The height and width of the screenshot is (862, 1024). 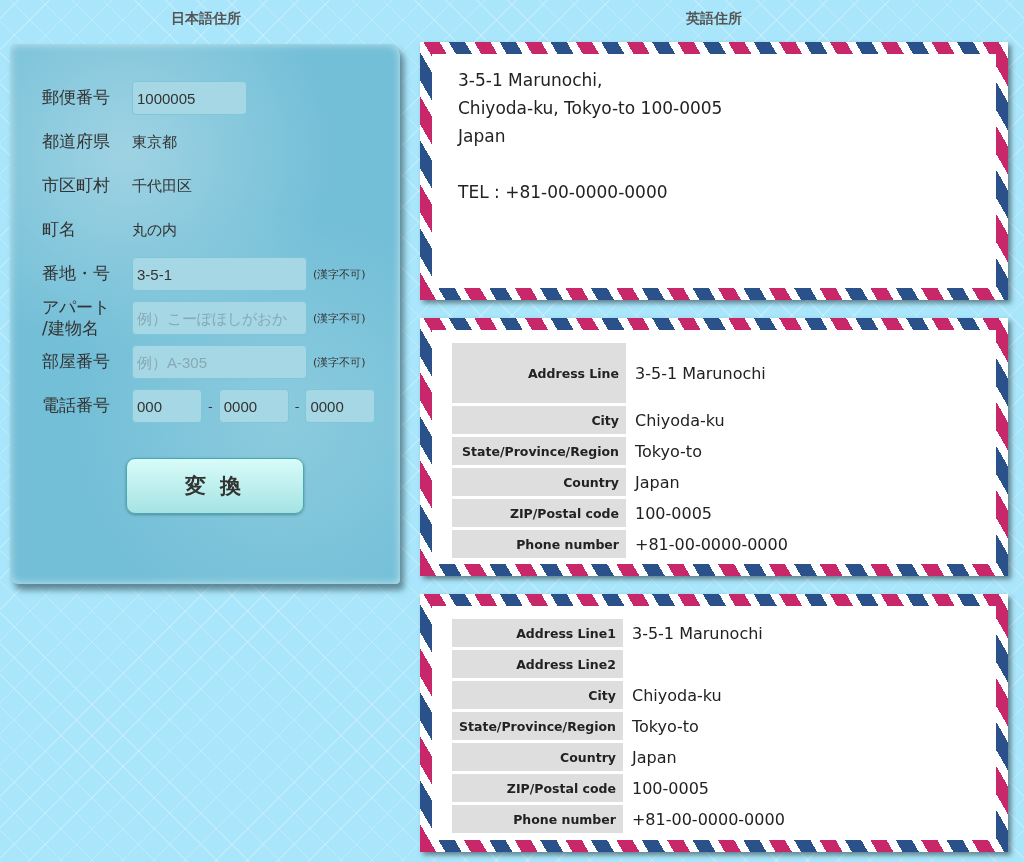 I want to click on input-field: 3-5-1, so click(x=219, y=274).